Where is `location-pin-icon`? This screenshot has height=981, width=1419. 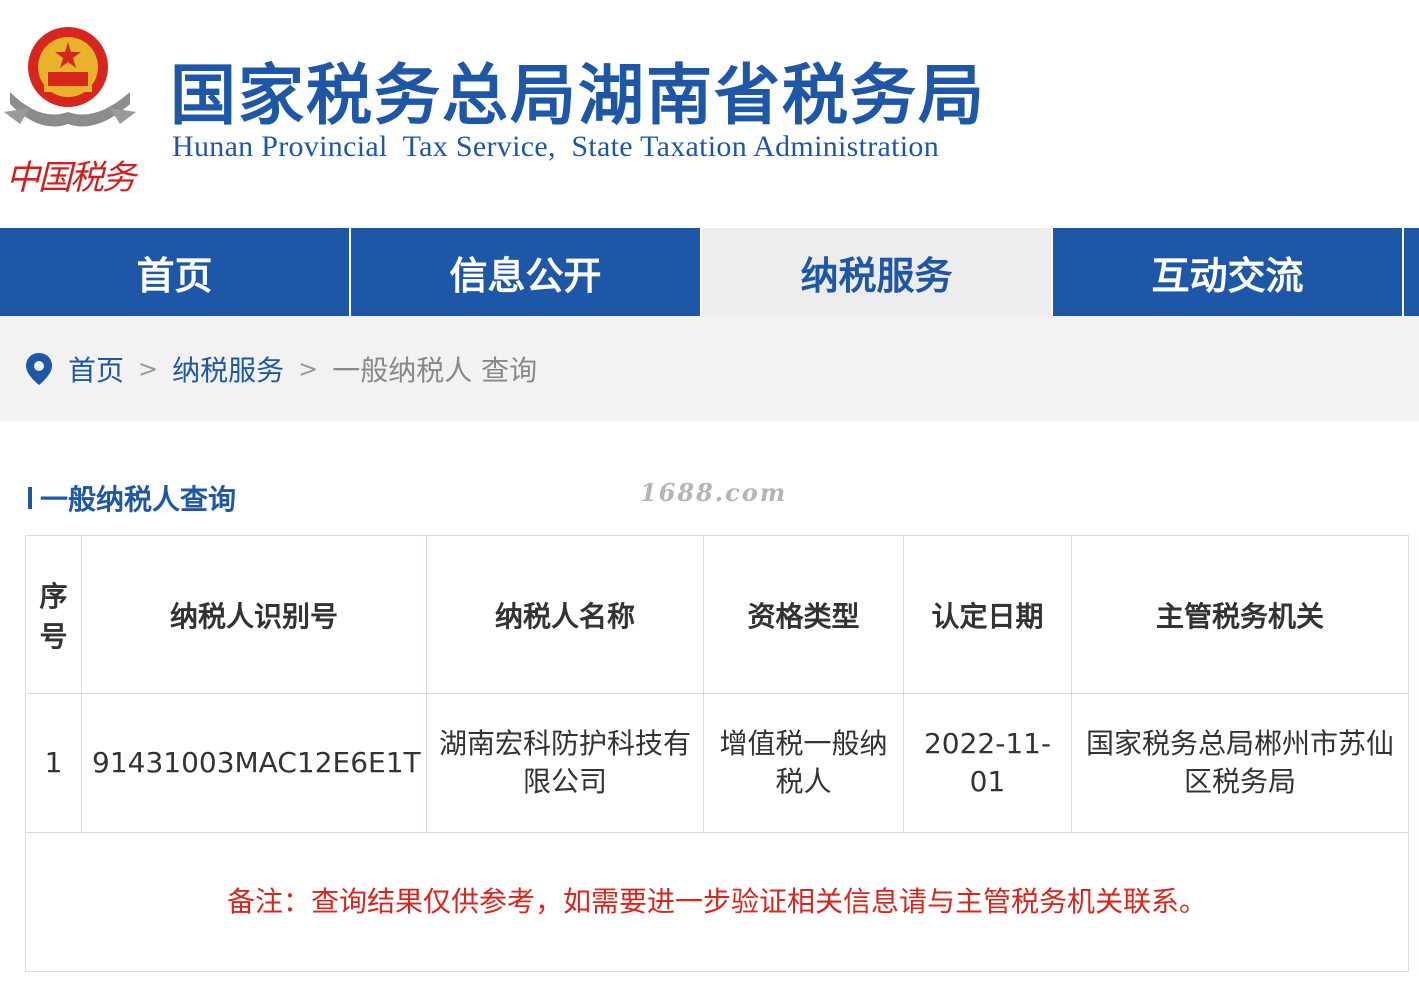
location-pin-icon is located at coordinates (39, 368).